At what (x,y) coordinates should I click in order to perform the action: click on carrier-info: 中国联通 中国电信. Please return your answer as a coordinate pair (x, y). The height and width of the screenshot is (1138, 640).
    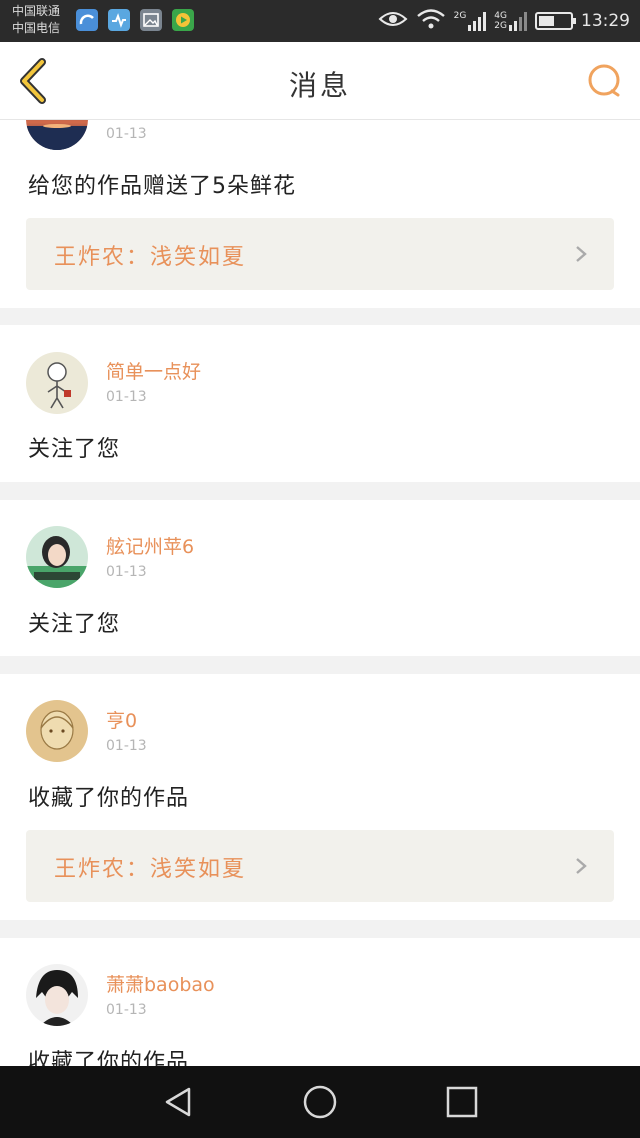
    Looking at the image, I should click on (36, 20).